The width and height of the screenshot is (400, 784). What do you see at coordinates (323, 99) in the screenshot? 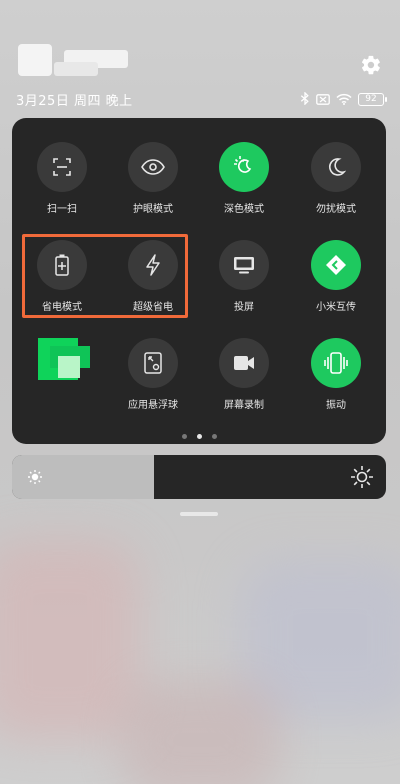
I see `no-sim-icon` at bounding box center [323, 99].